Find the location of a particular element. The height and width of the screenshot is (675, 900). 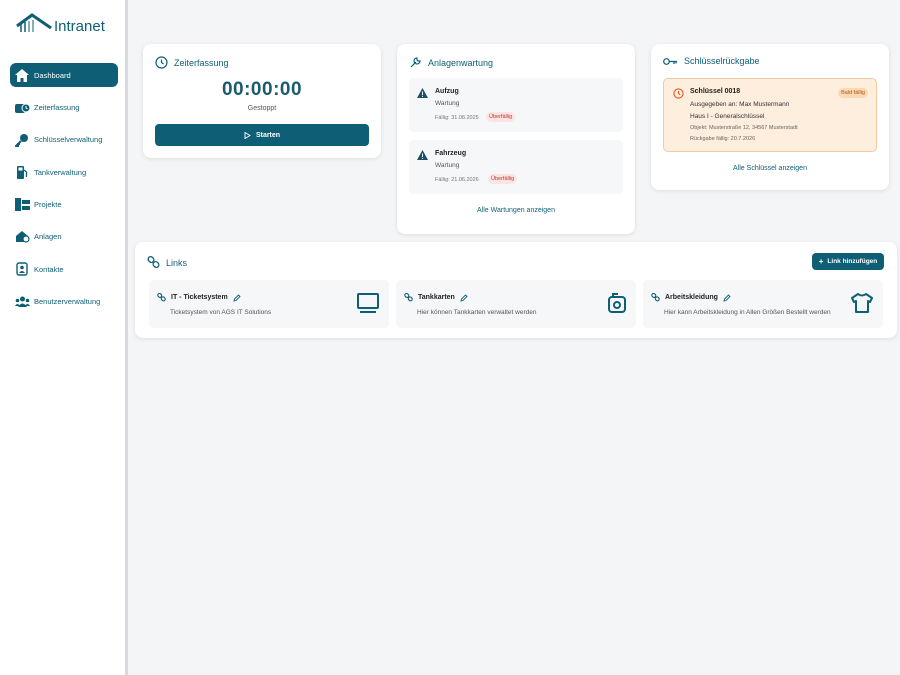

sidebar-item-kontakte: Kontakte is located at coordinates (64, 269).